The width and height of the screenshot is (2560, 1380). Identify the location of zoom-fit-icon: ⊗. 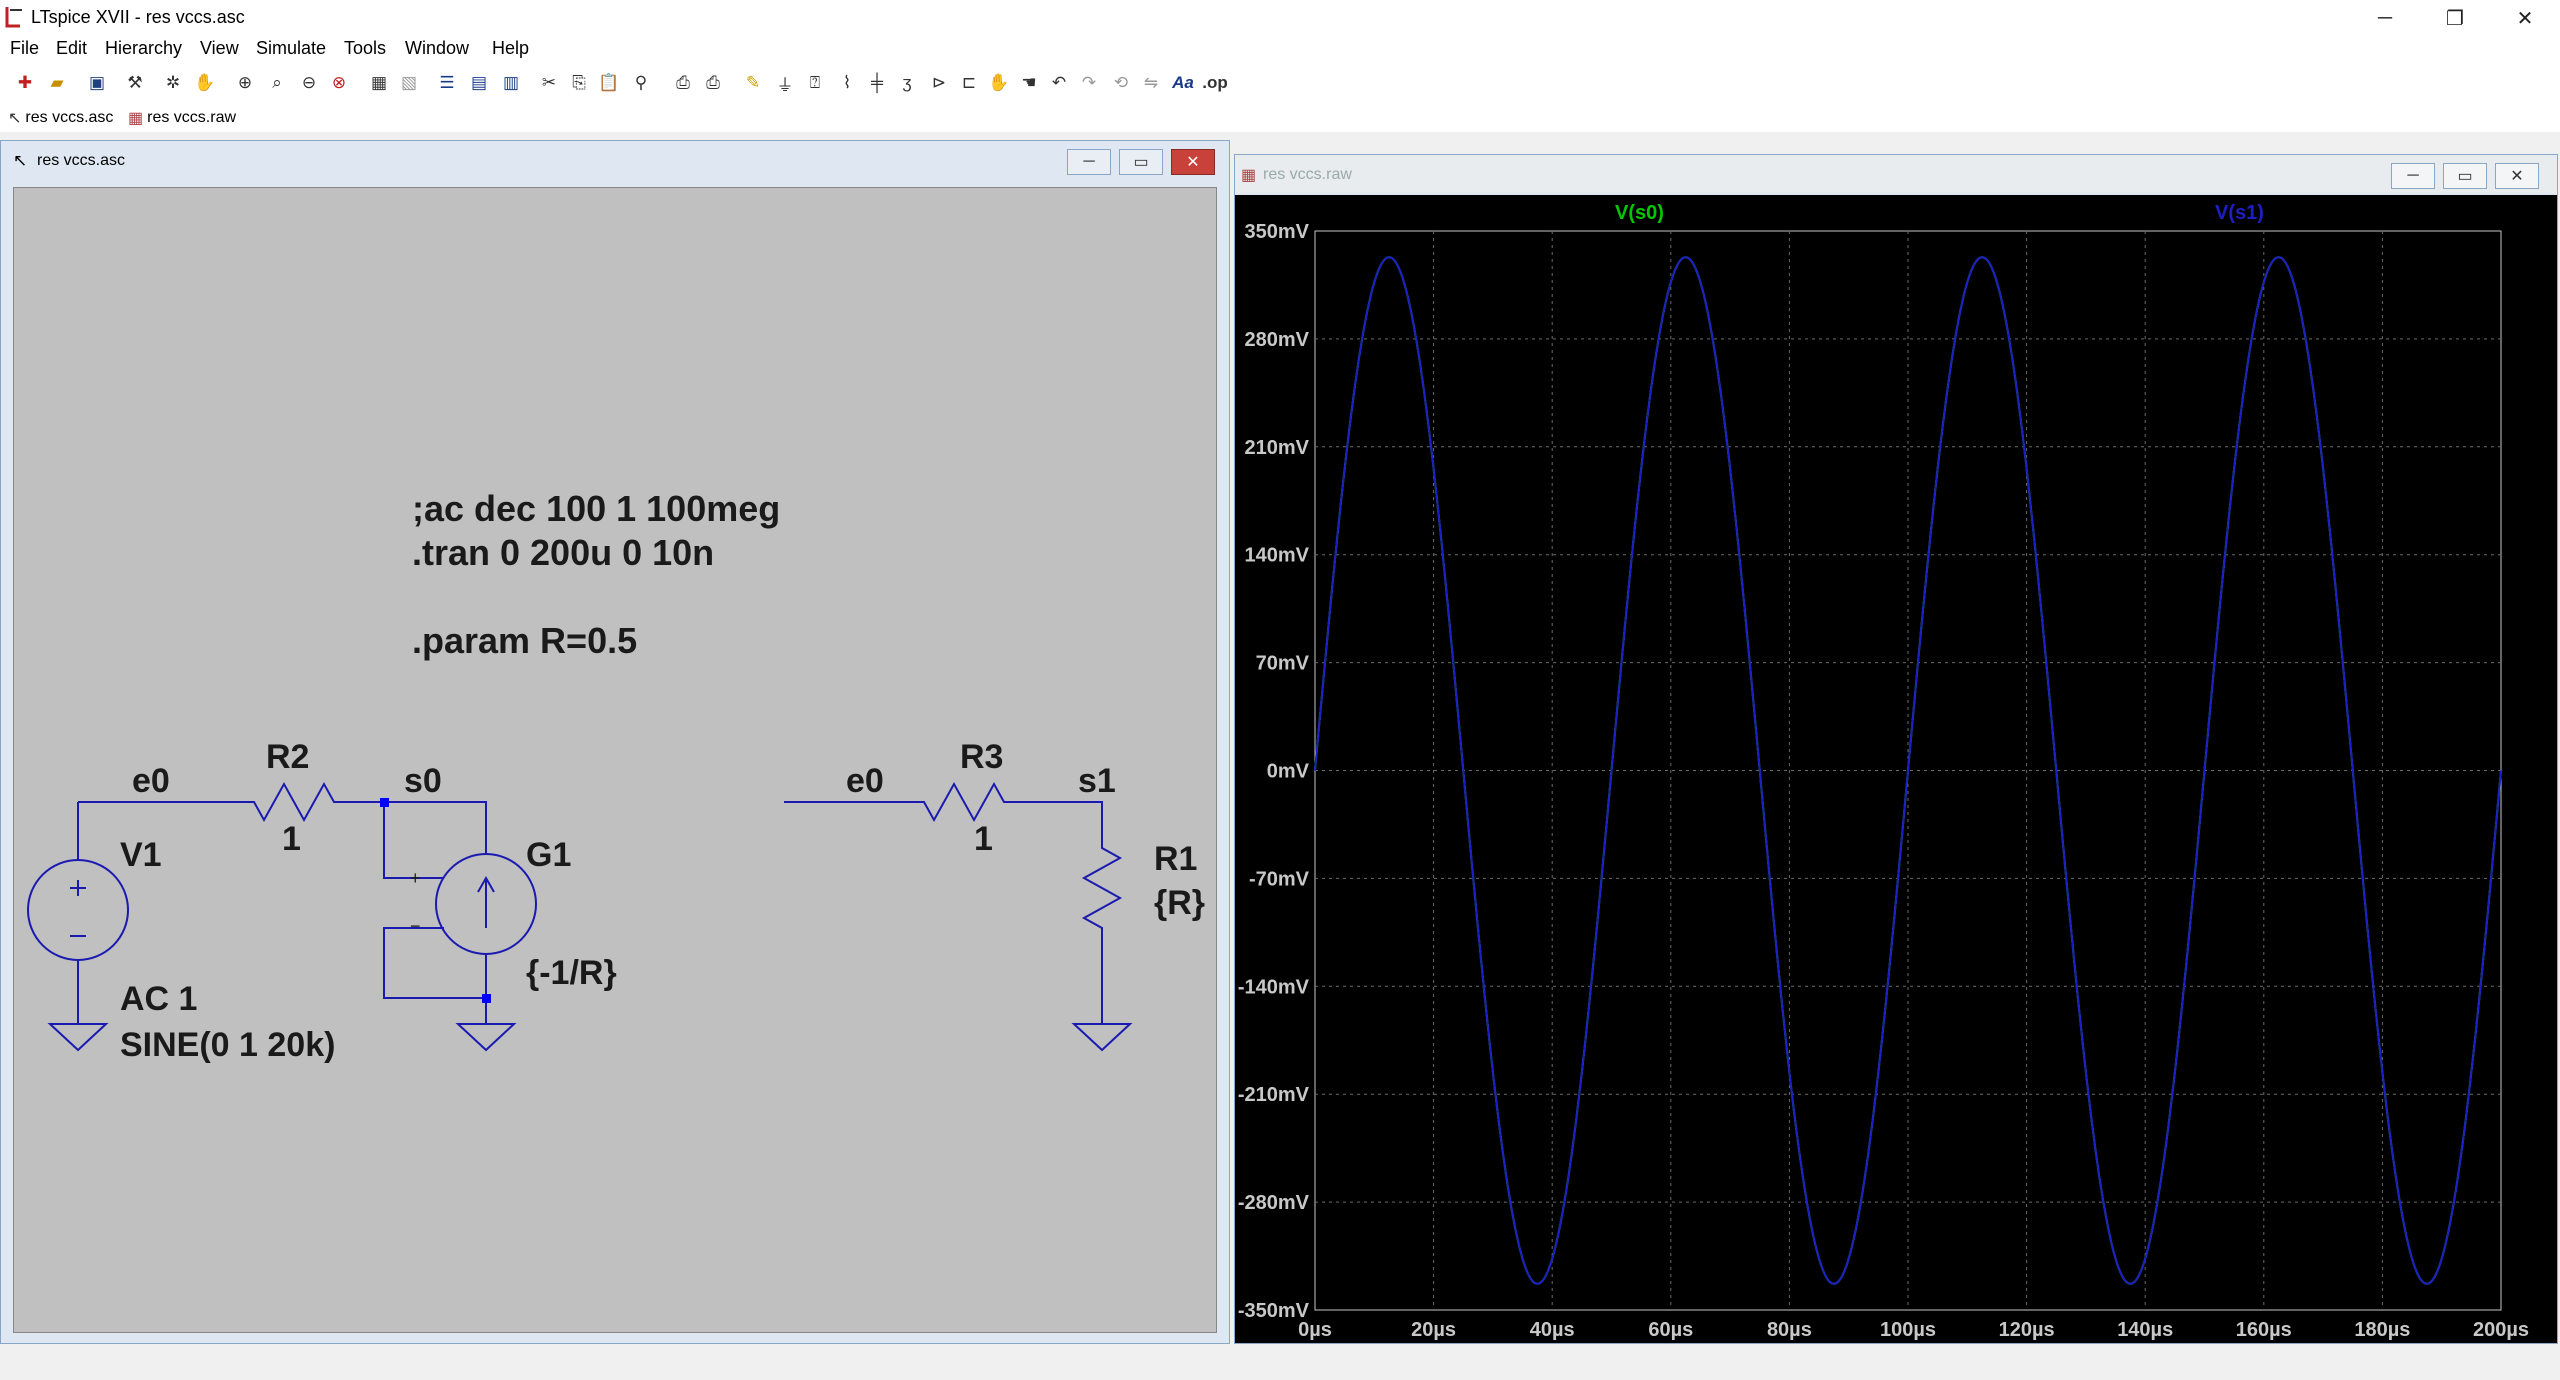
(339, 83).